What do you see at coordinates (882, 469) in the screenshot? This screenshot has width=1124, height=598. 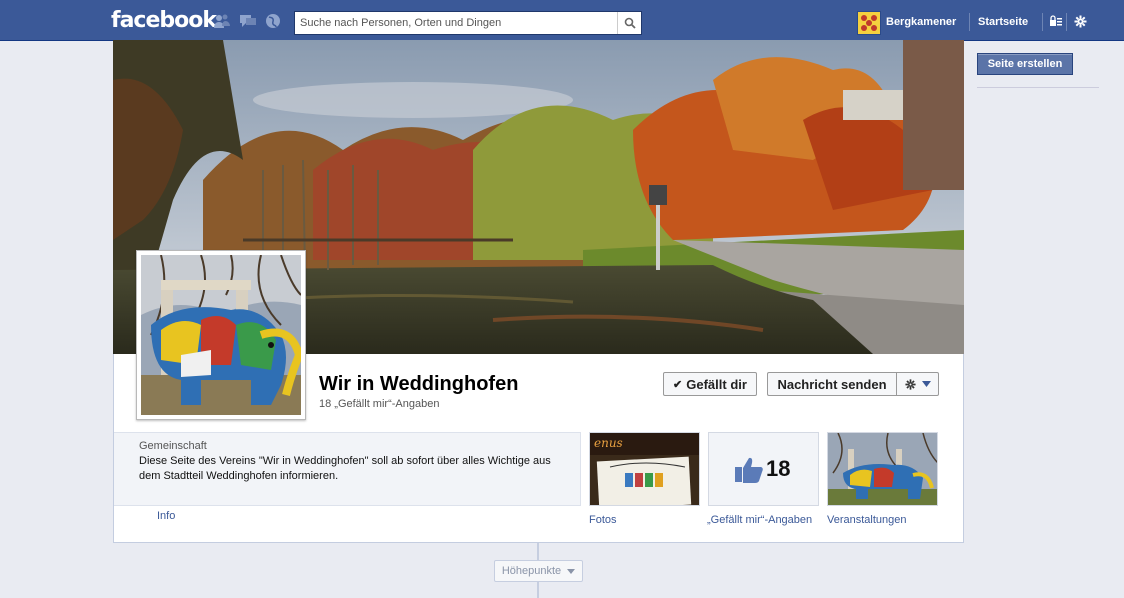 I see `events-tile` at bounding box center [882, 469].